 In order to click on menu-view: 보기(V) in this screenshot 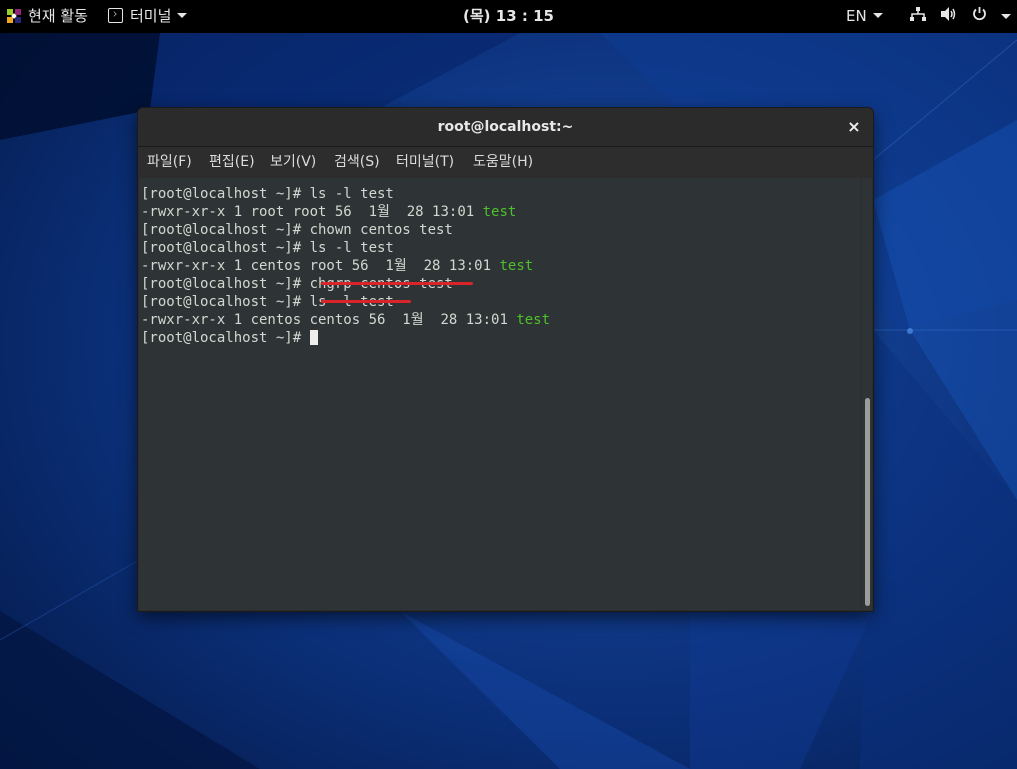, I will do `click(293, 162)`.